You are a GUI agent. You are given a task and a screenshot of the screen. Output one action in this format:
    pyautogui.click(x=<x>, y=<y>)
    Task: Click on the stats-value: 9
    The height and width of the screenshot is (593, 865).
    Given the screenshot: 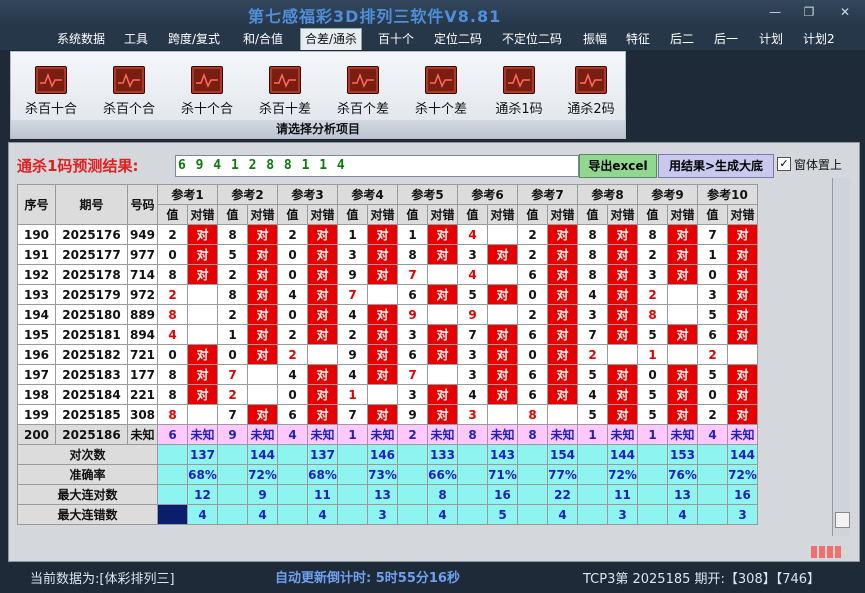 What is the action you would take?
    pyautogui.click(x=262, y=494)
    